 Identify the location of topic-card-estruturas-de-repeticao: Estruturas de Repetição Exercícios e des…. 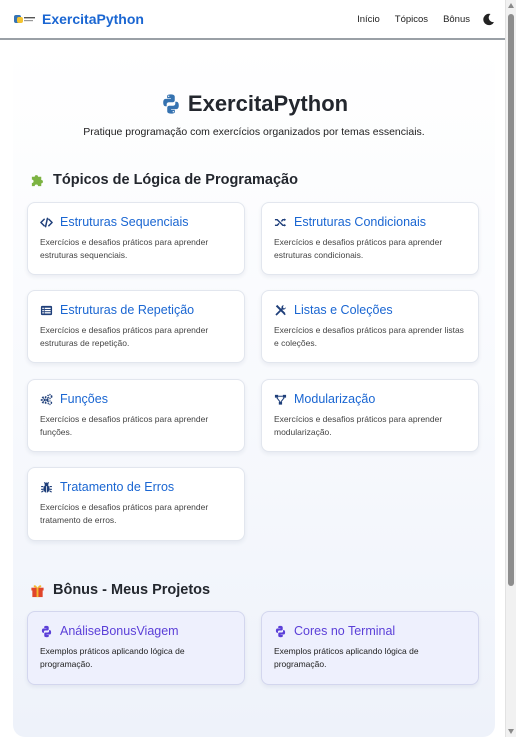
(136, 326).